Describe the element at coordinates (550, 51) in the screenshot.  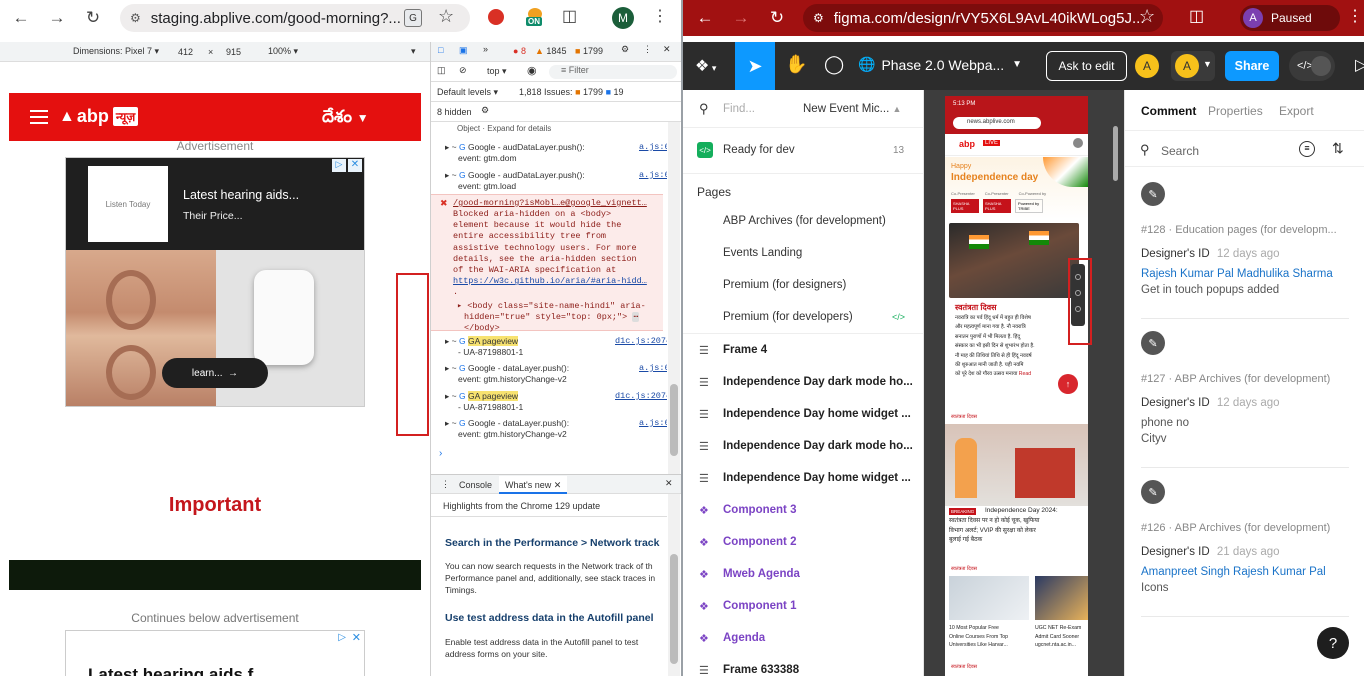
I see `warning-count: ▲ 1845` at that location.